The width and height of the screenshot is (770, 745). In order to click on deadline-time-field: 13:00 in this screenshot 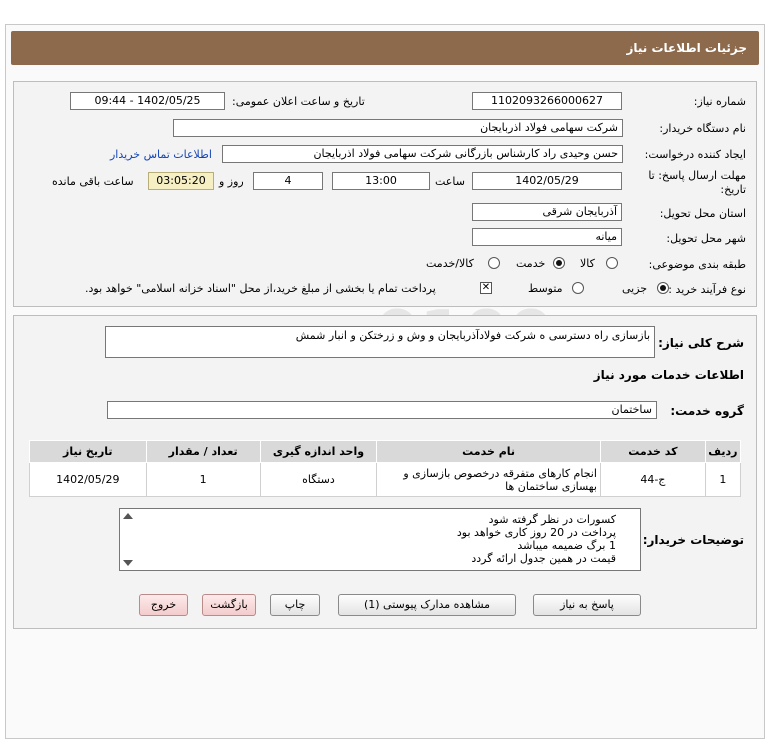, I will do `click(381, 181)`.